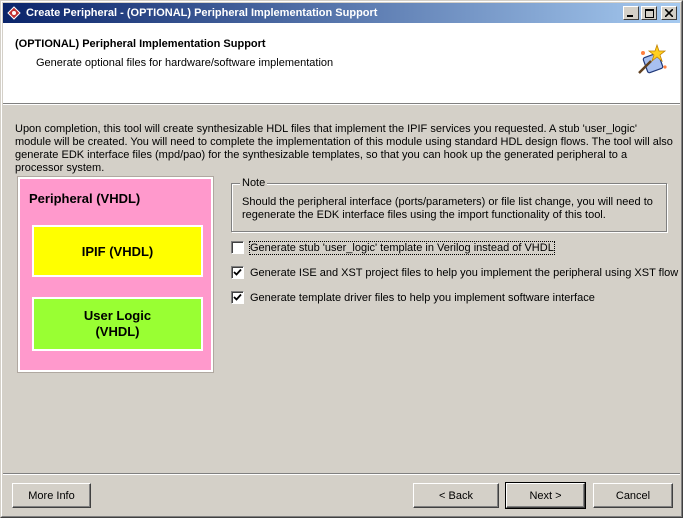  What do you see at coordinates (630, 16) in the screenshot?
I see `minimize-icon` at bounding box center [630, 16].